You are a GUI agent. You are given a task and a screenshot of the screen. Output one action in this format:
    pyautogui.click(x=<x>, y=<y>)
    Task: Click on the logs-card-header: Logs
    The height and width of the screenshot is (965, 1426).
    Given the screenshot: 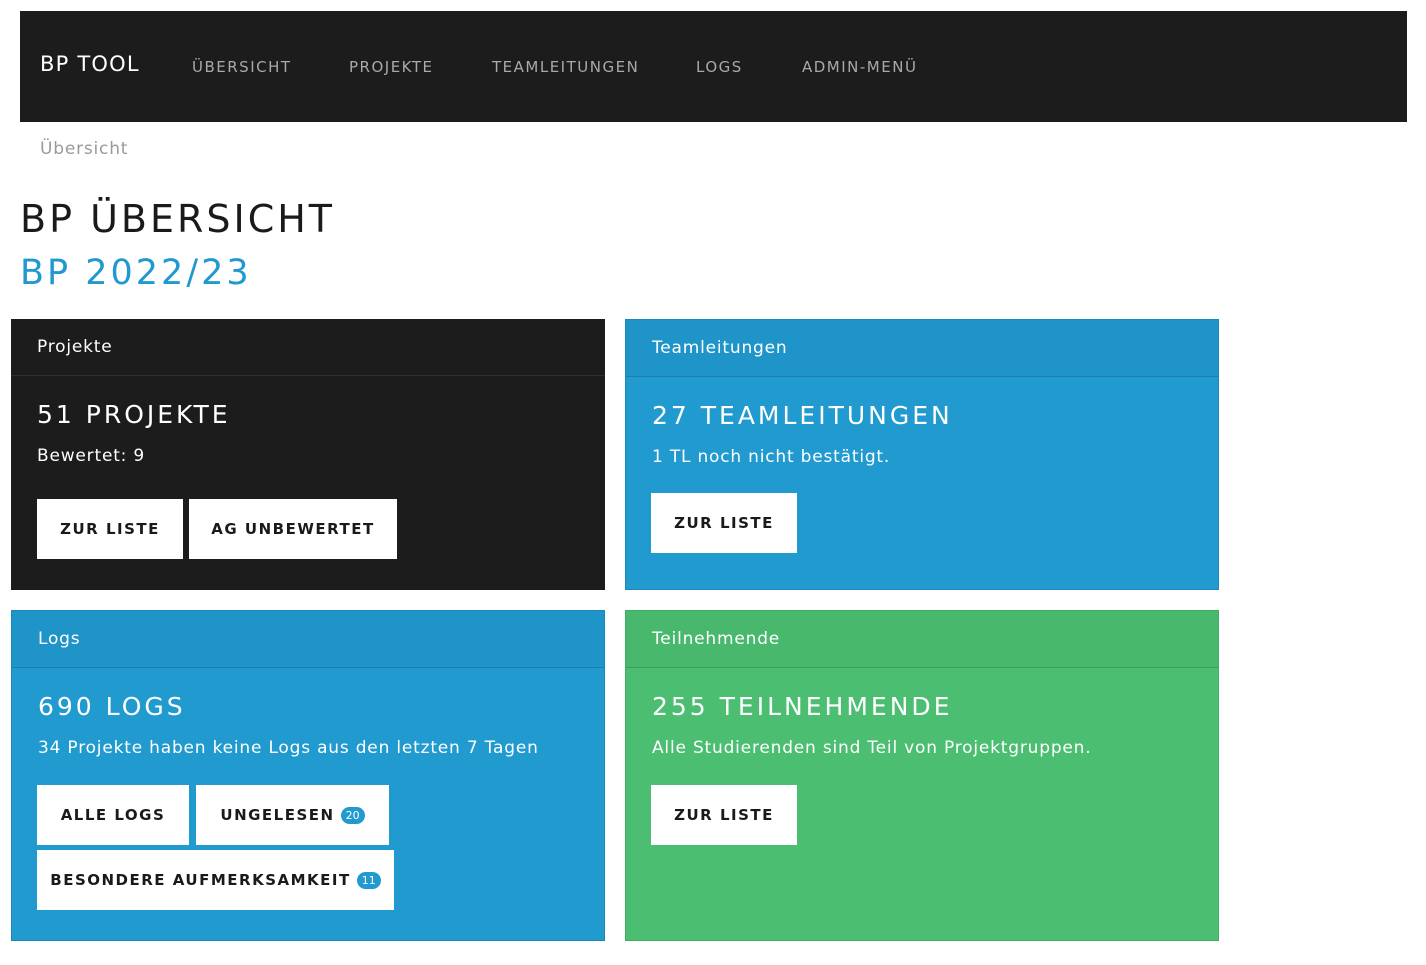 What is the action you would take?
    pyautogui.click(x=308, y=639)
    